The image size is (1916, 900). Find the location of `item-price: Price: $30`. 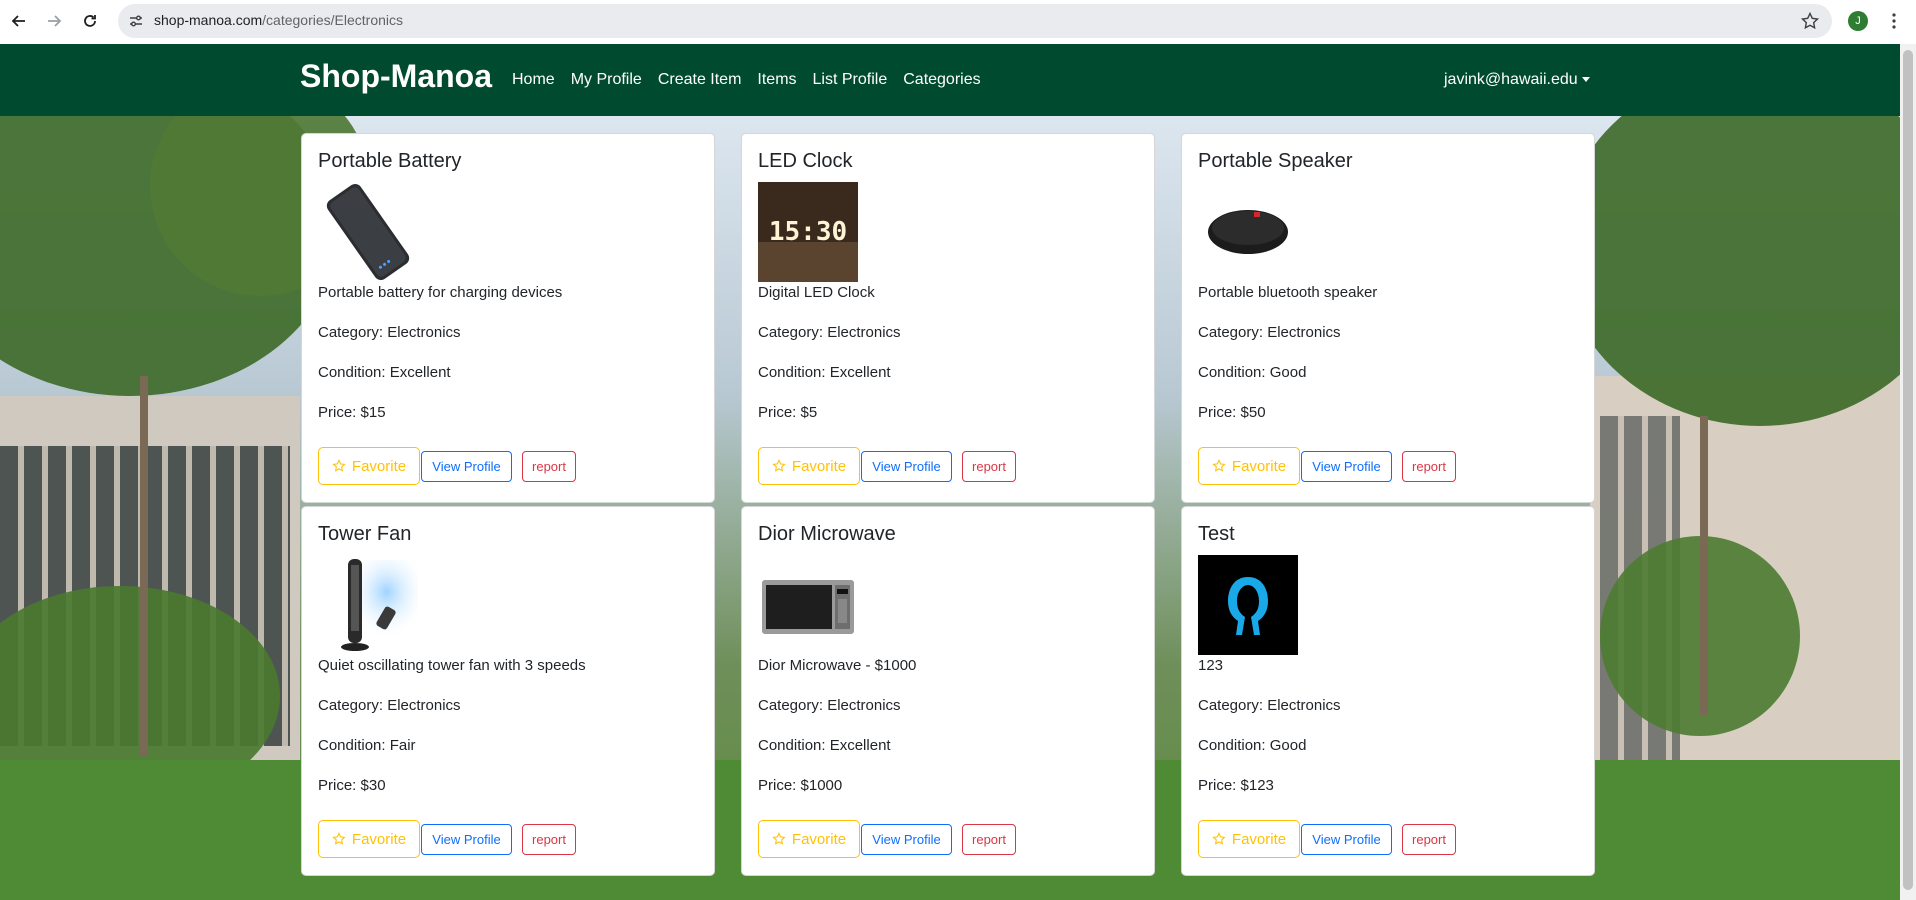

item-price: Price: $30 is located at coordinates (352, 785).